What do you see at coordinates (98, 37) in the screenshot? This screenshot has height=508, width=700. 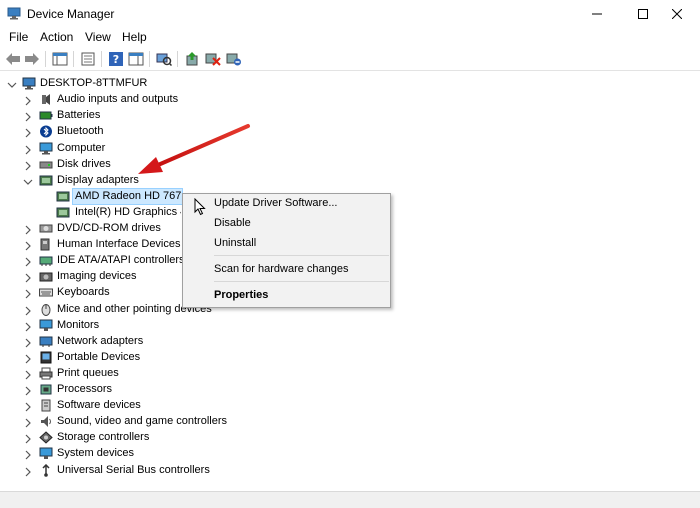 I see `menu-view: View` at bounding box center [98, 37].